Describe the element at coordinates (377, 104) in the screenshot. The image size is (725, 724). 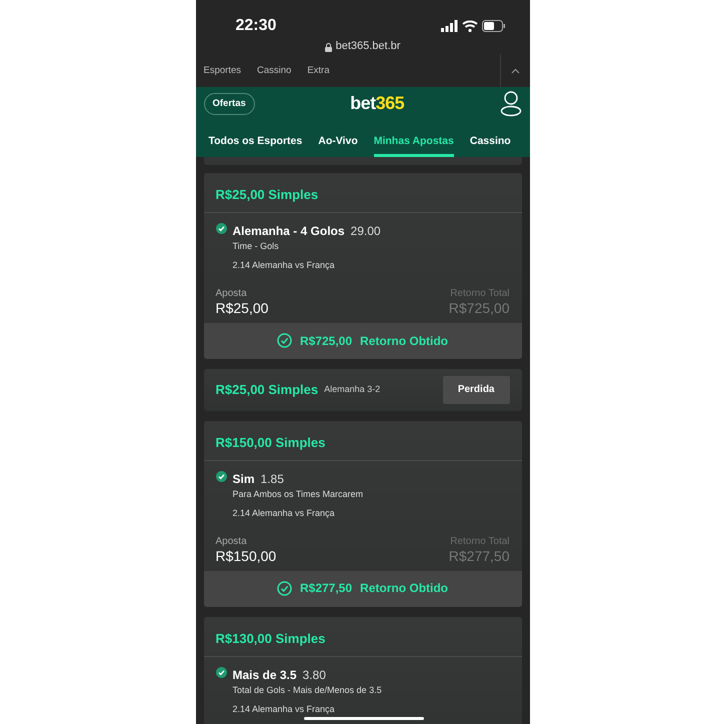
I see `logo: bet365` at that location.